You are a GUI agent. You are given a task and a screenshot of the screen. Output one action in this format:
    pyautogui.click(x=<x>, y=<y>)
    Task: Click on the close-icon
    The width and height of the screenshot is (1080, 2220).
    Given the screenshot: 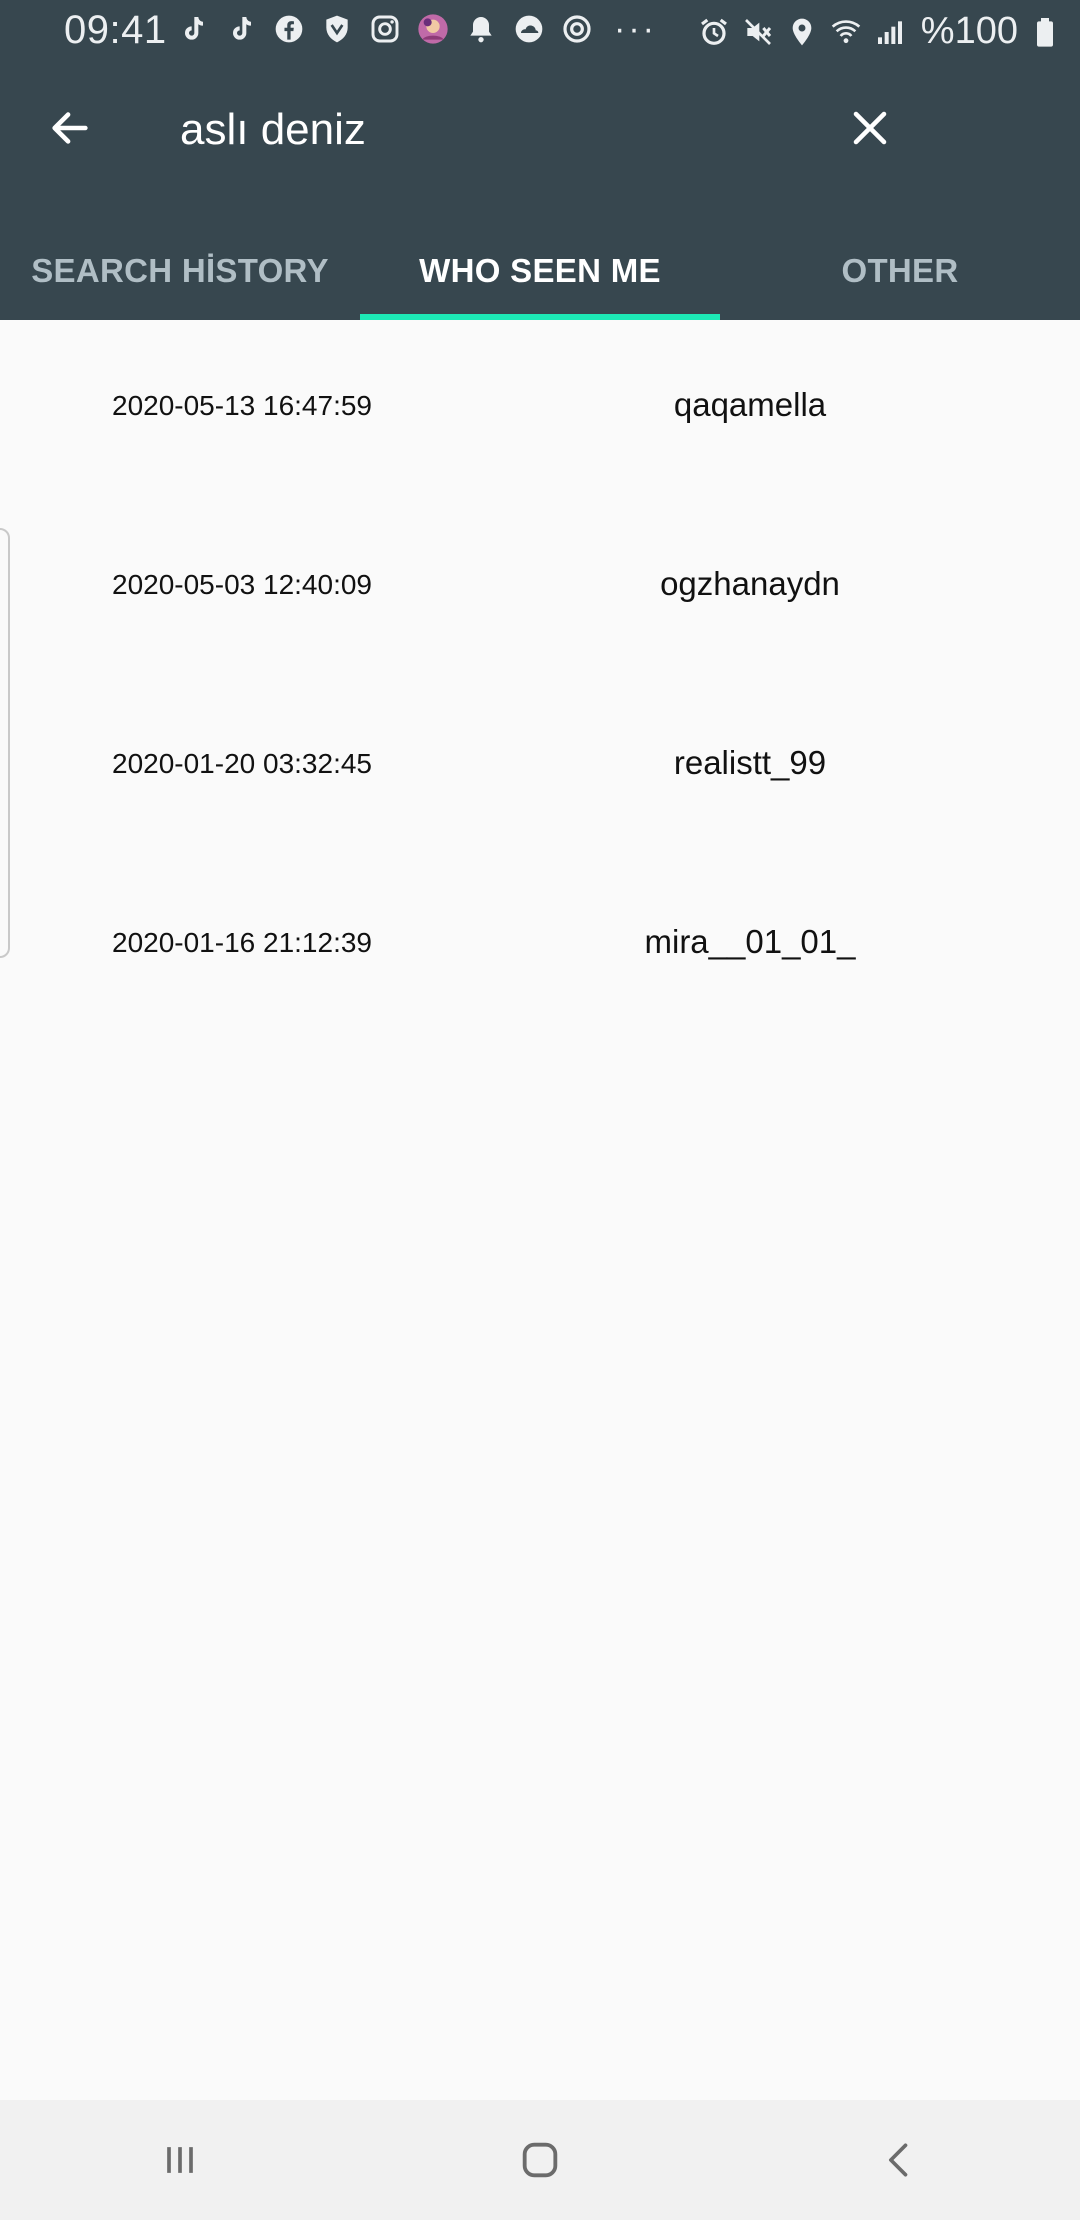 What is the action you would take?
    pyautogui.click(x=870, y=128)
    